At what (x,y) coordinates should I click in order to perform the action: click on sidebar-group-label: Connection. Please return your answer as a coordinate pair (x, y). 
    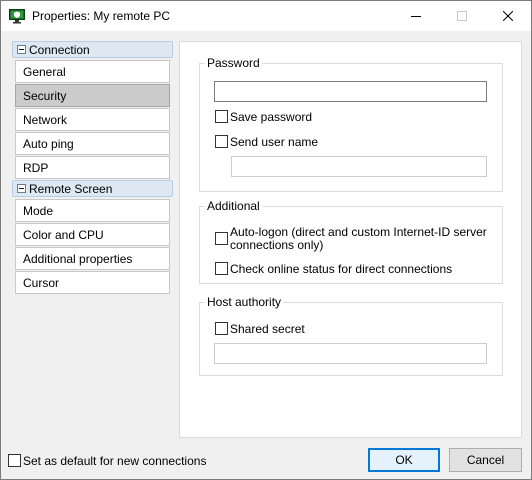
    Looking at the image, I should click on (59, 50).